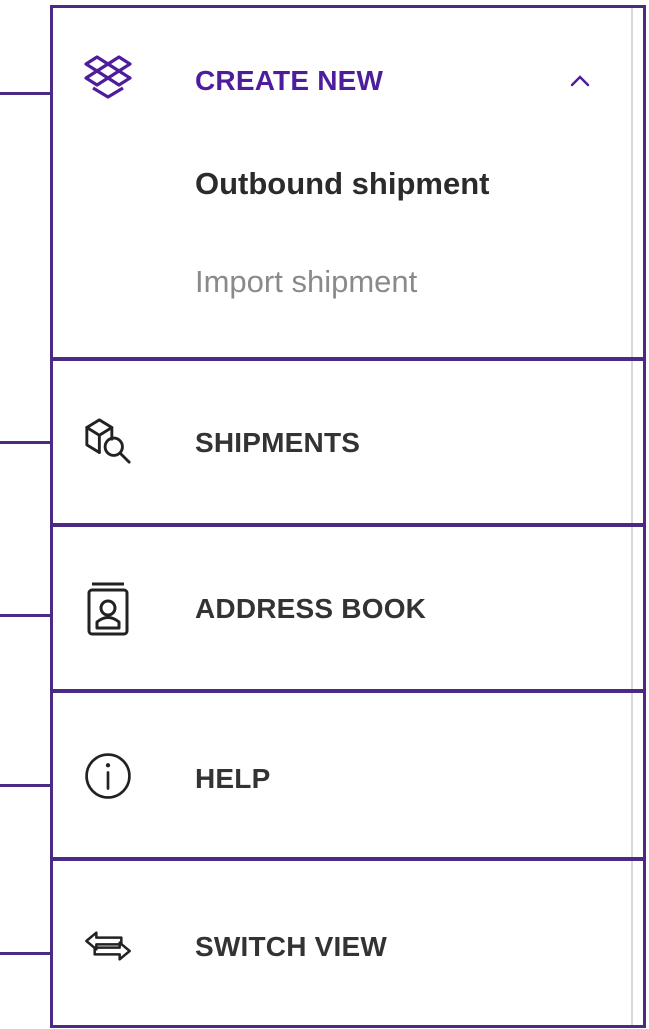 The image size is (649, 1029). I want to click on box-search-icon, so click(108, 441).